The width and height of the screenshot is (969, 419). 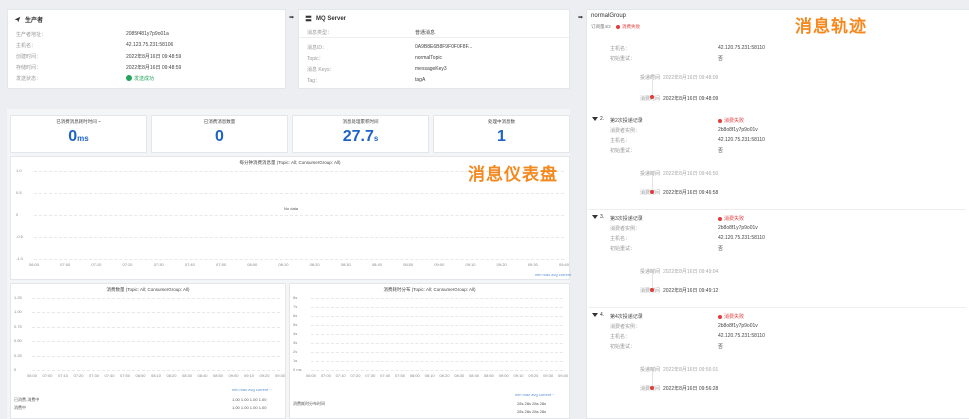 What do you see at coordinates (414, 375) in the screenshot?
I see `right-chart-xtick: 08:00` at bounding box center [414, 375].